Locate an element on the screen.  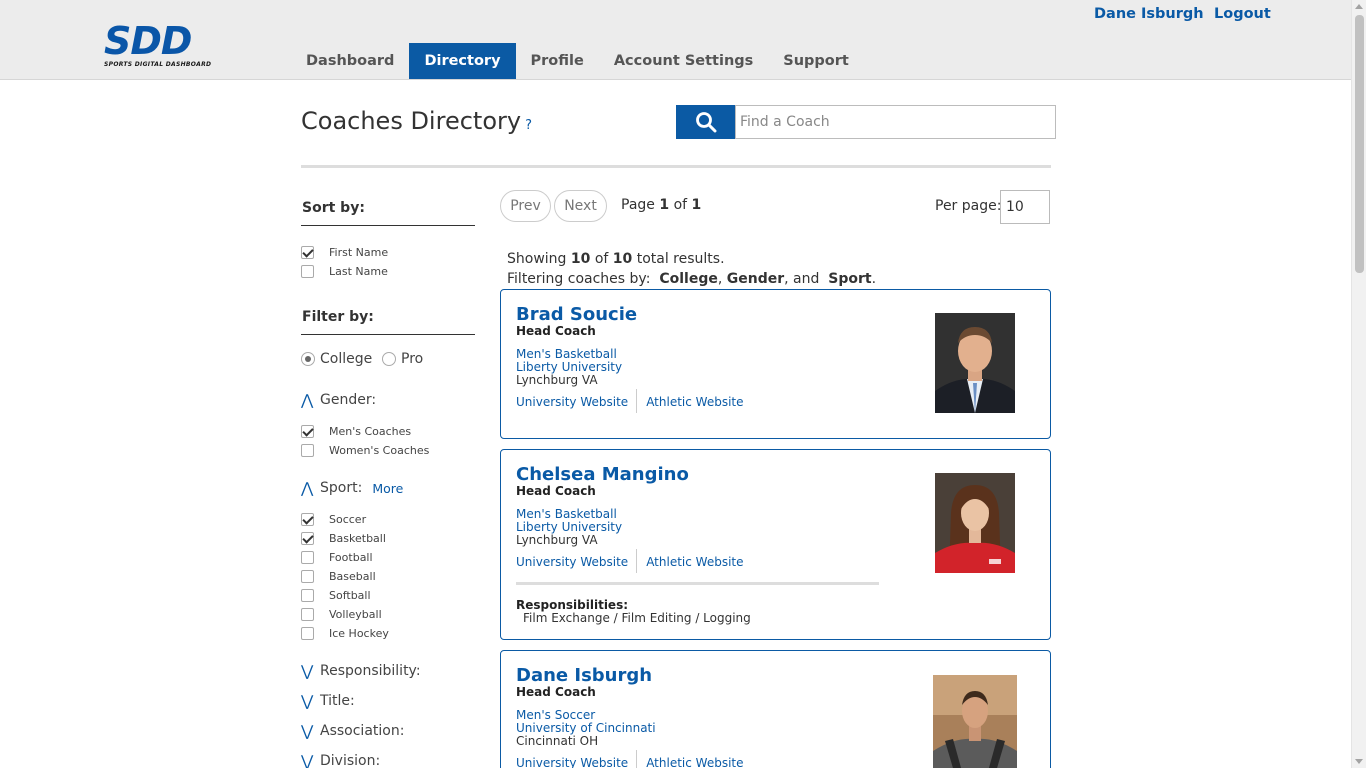
coach-name-link: Dane Isburgh is located at coordinates (584, 675).